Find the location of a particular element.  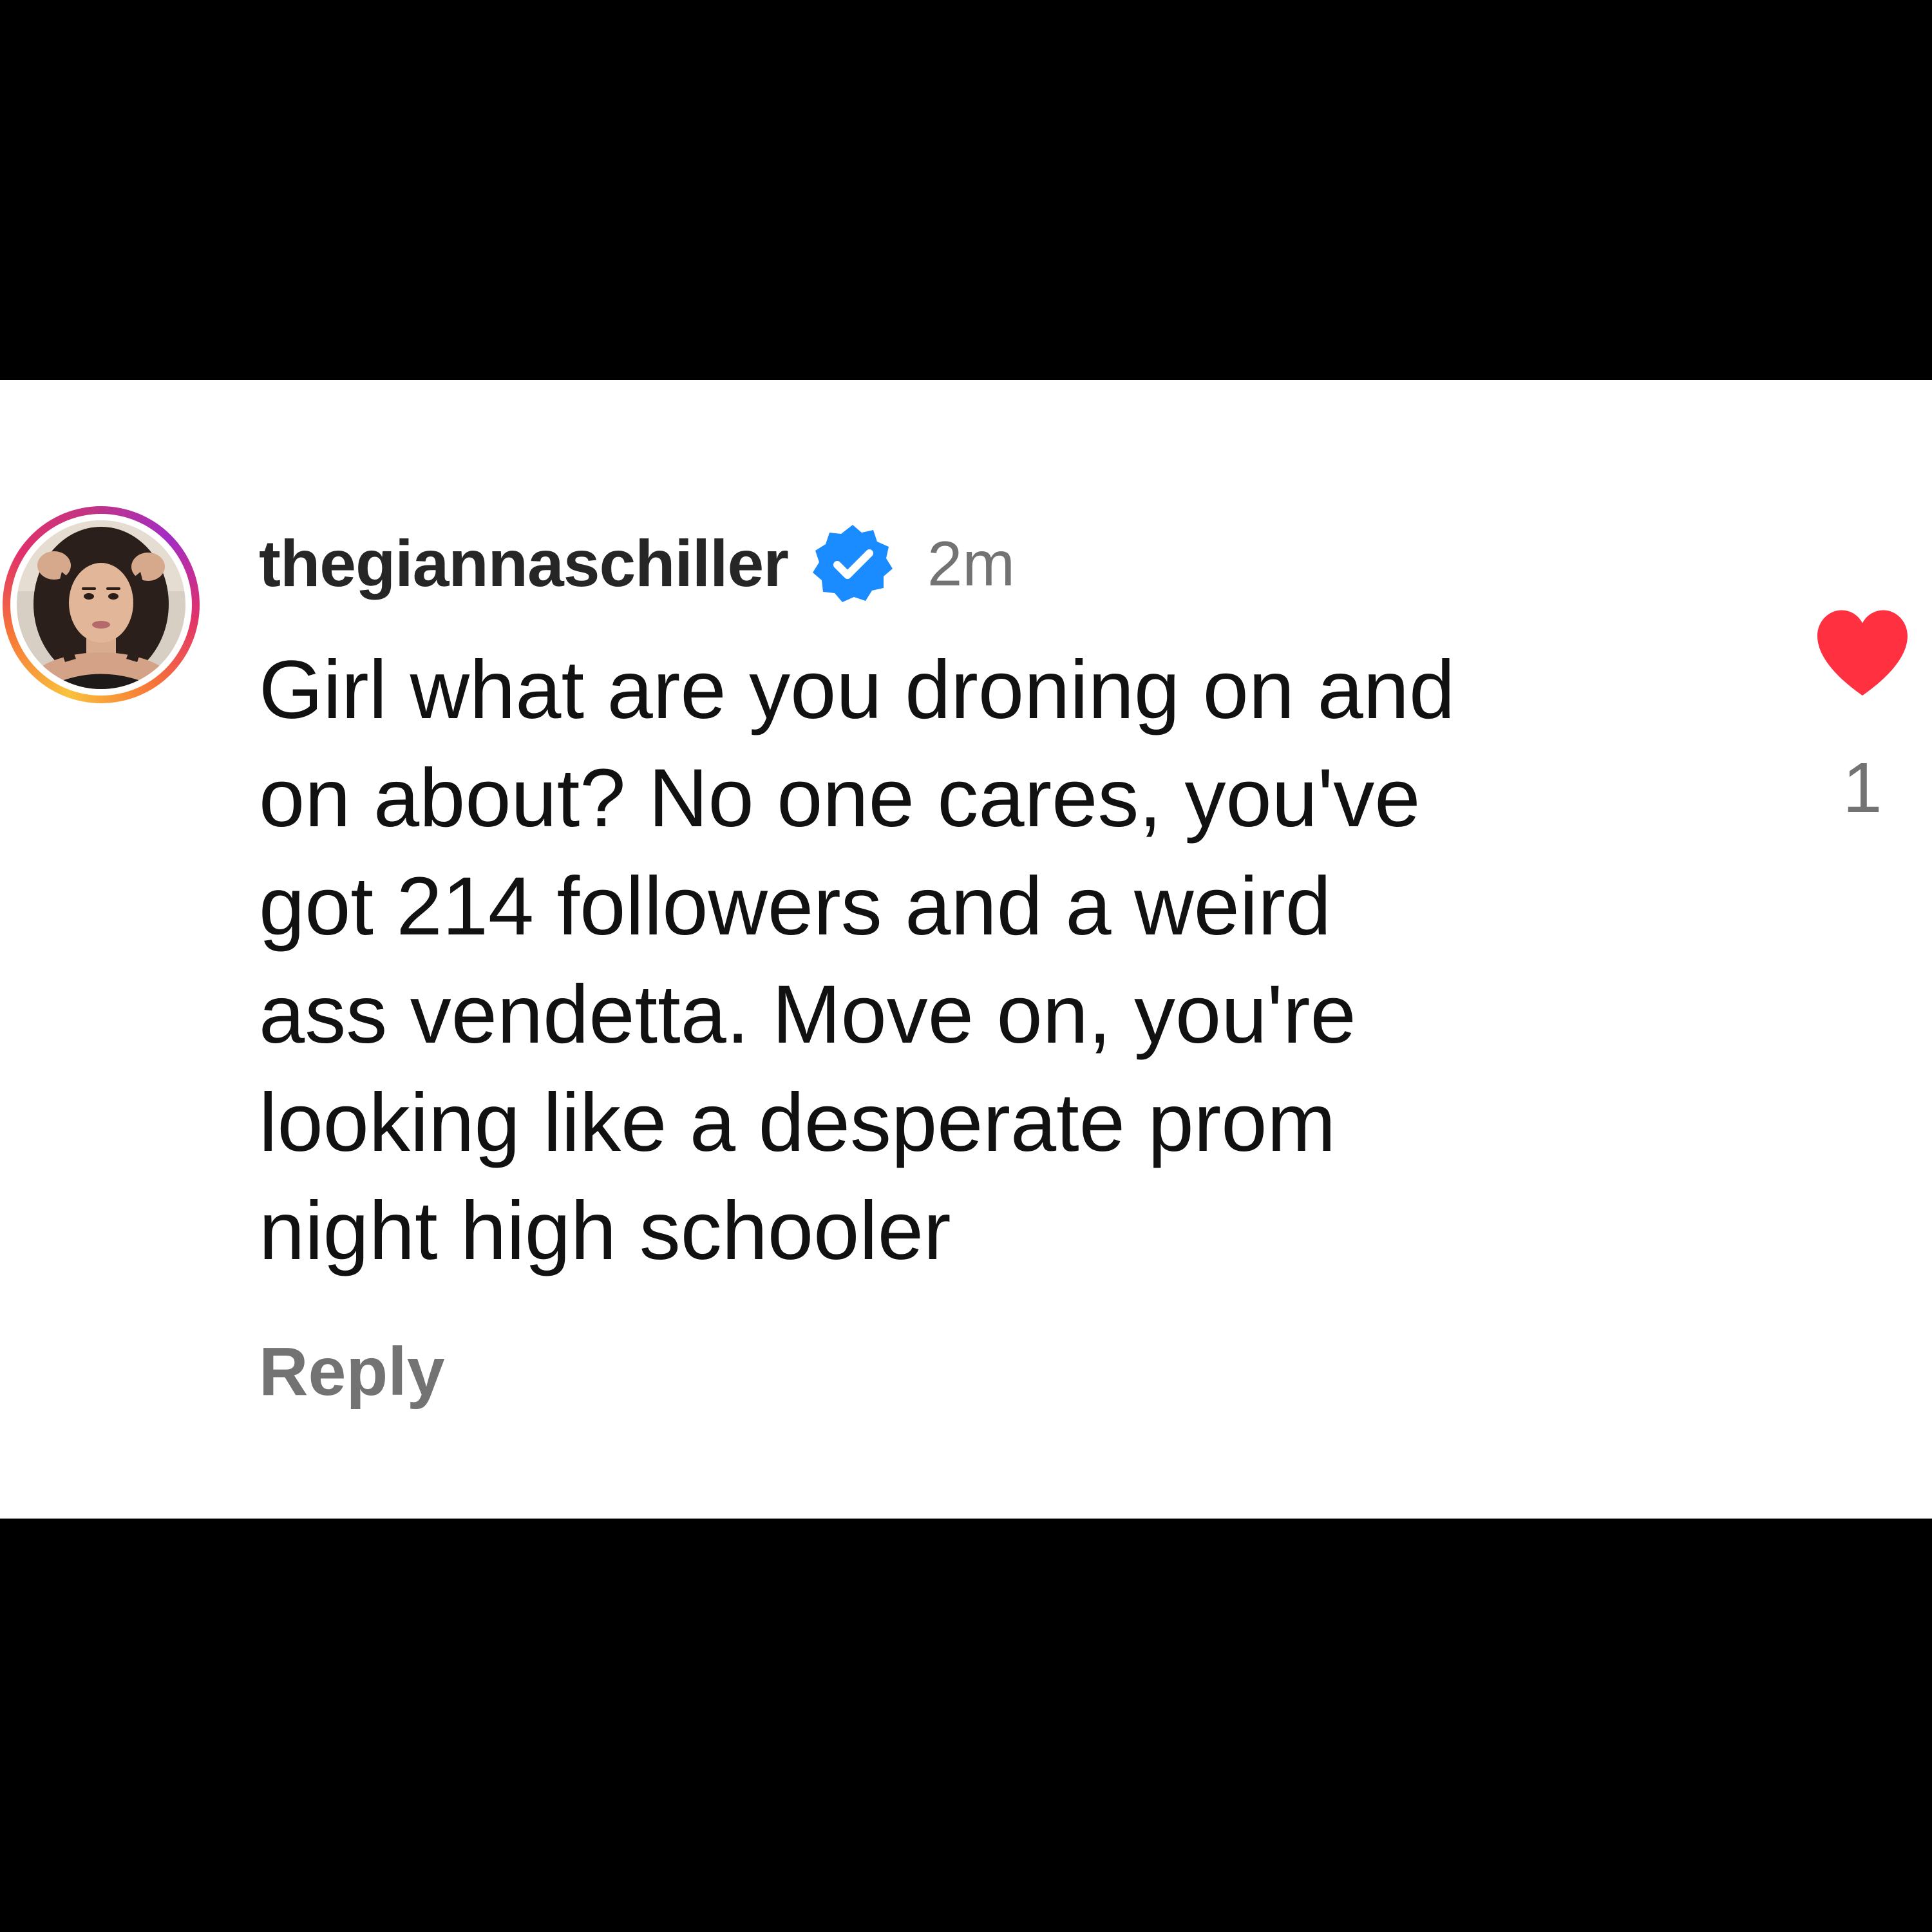

verified-badge-icon is located at coordinates (852, 563).